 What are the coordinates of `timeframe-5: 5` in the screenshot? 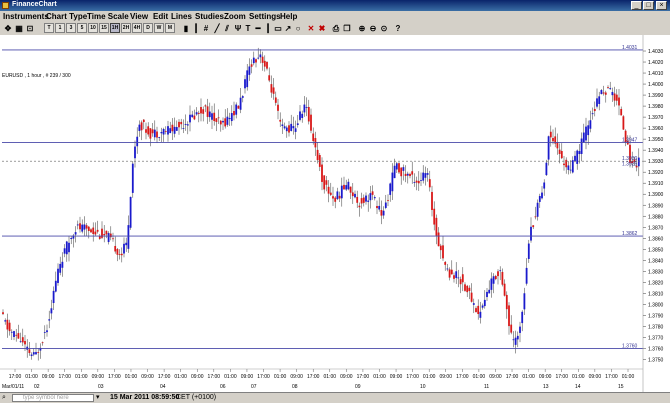 It's located at (82, 28).